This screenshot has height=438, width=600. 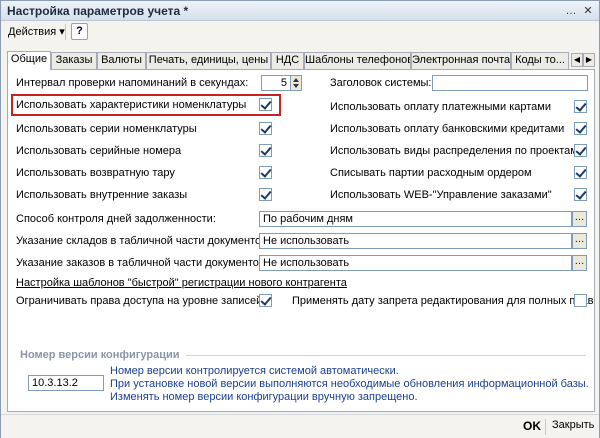 What do you see at coordinates (296, 86) in the screenshot?
I see `spin-down-icon` at bounding box center [296, 86].